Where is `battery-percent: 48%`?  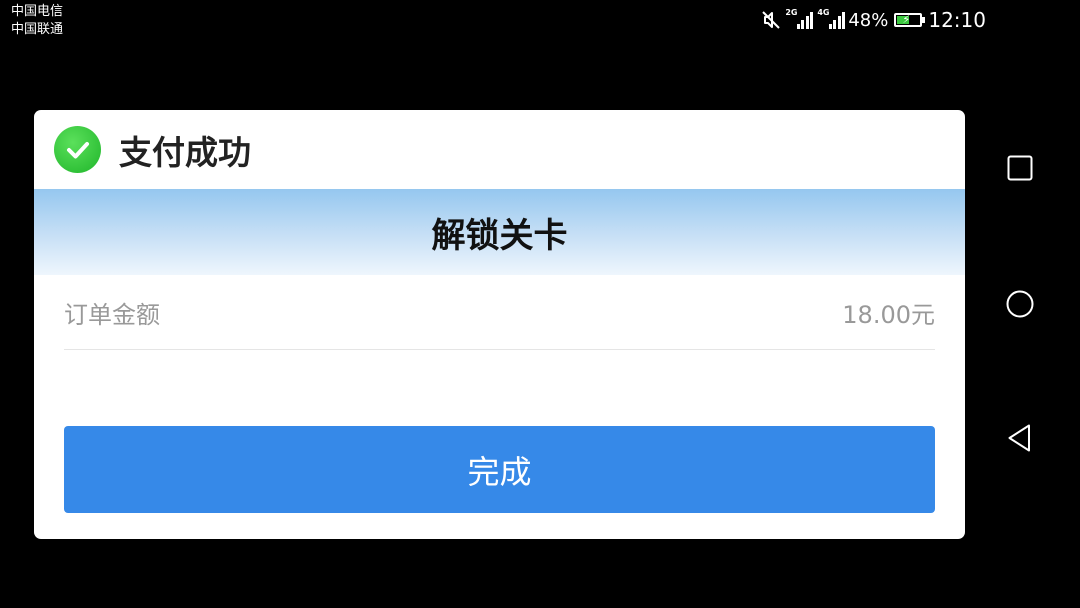
battery-percent: 48% is located at coordinates (868, 20).